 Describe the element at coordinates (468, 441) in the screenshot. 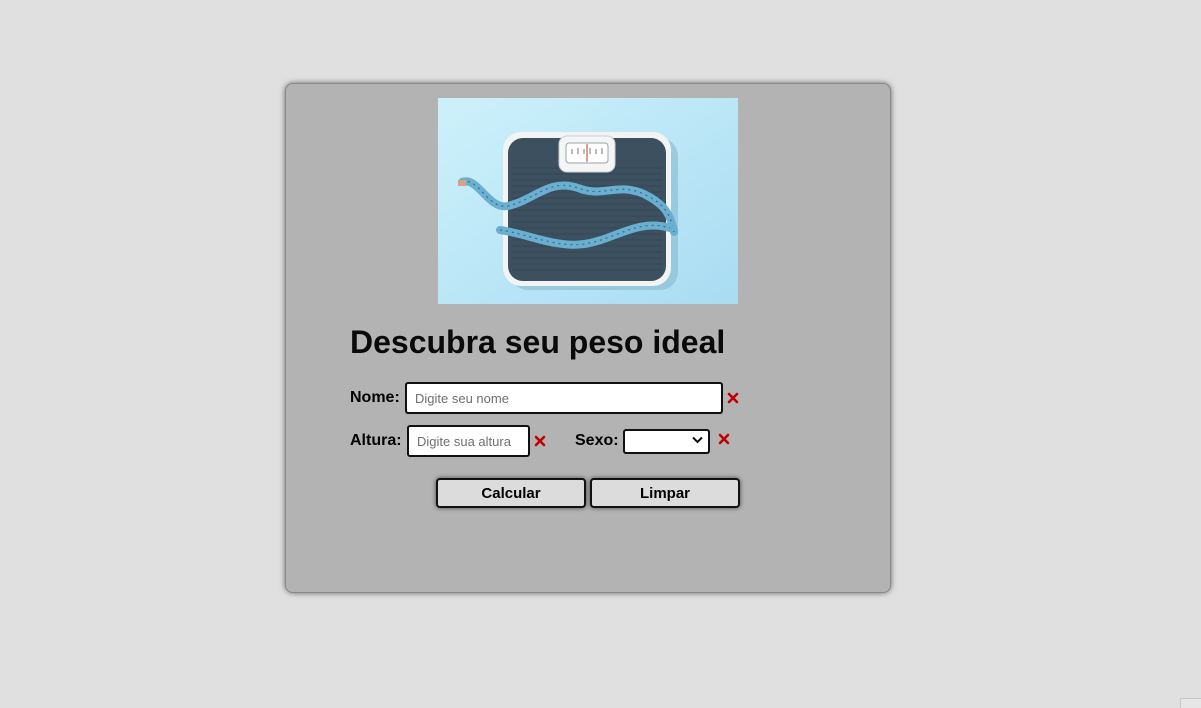

I see `height-input` at that location.